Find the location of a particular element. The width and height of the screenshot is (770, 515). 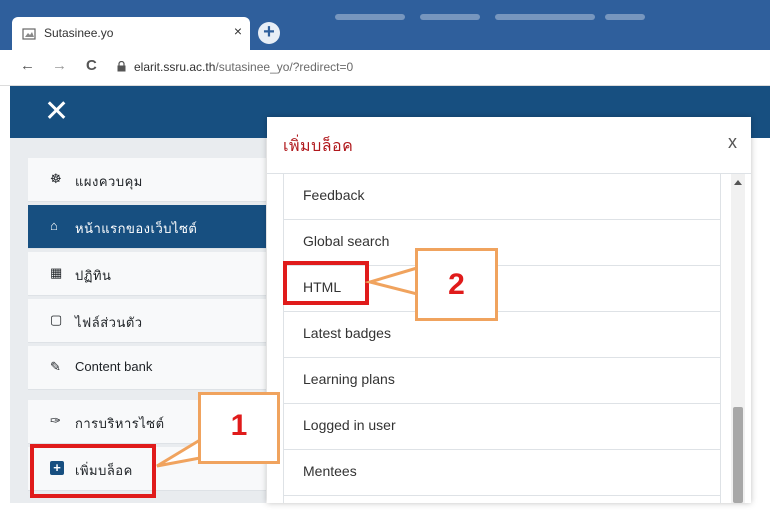

callout-pointers is located at coordinates (287, 366).